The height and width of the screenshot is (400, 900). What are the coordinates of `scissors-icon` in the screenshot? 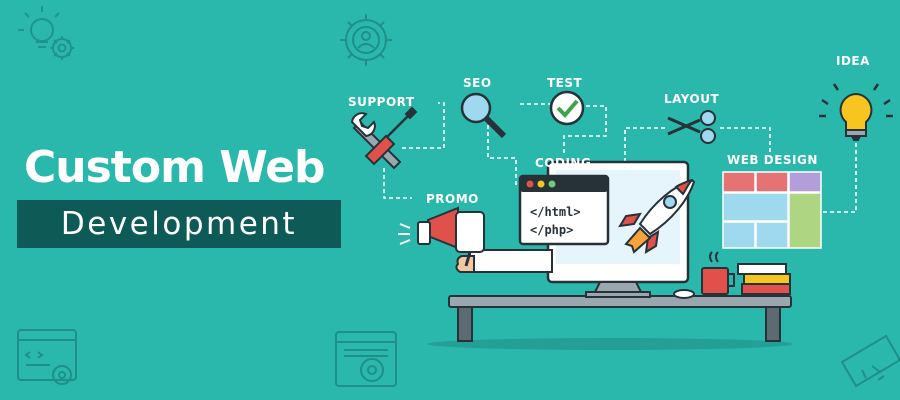 It's located at (691, 127).